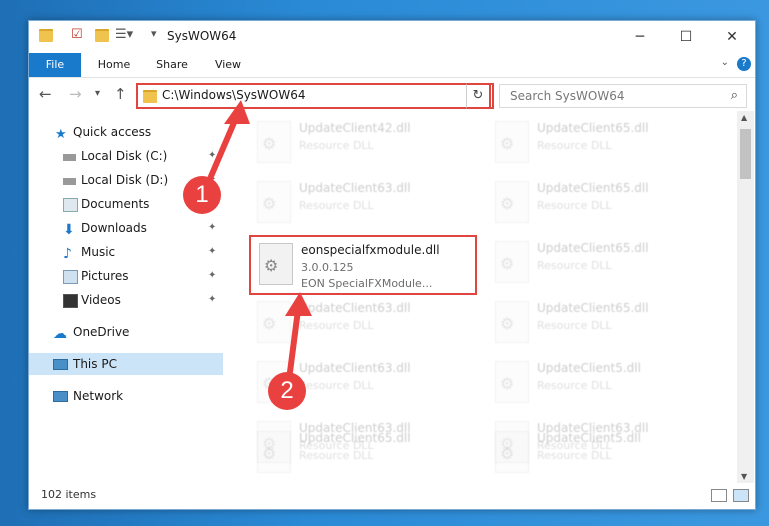 The width and height of the screenshot is (769, 526). I want to click on sidebar-item-label: Documents, so click(115, 204).